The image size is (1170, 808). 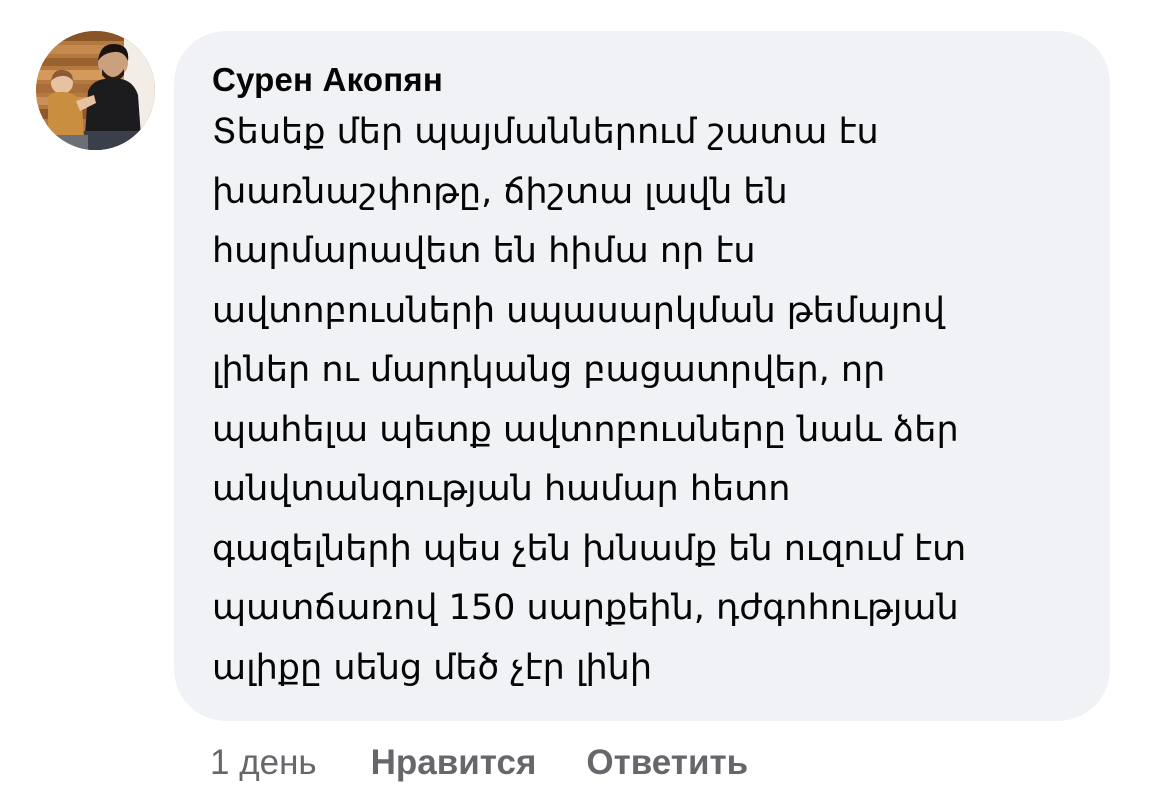 I want to click on like-button: Нравится, so click(x=454, y=763).